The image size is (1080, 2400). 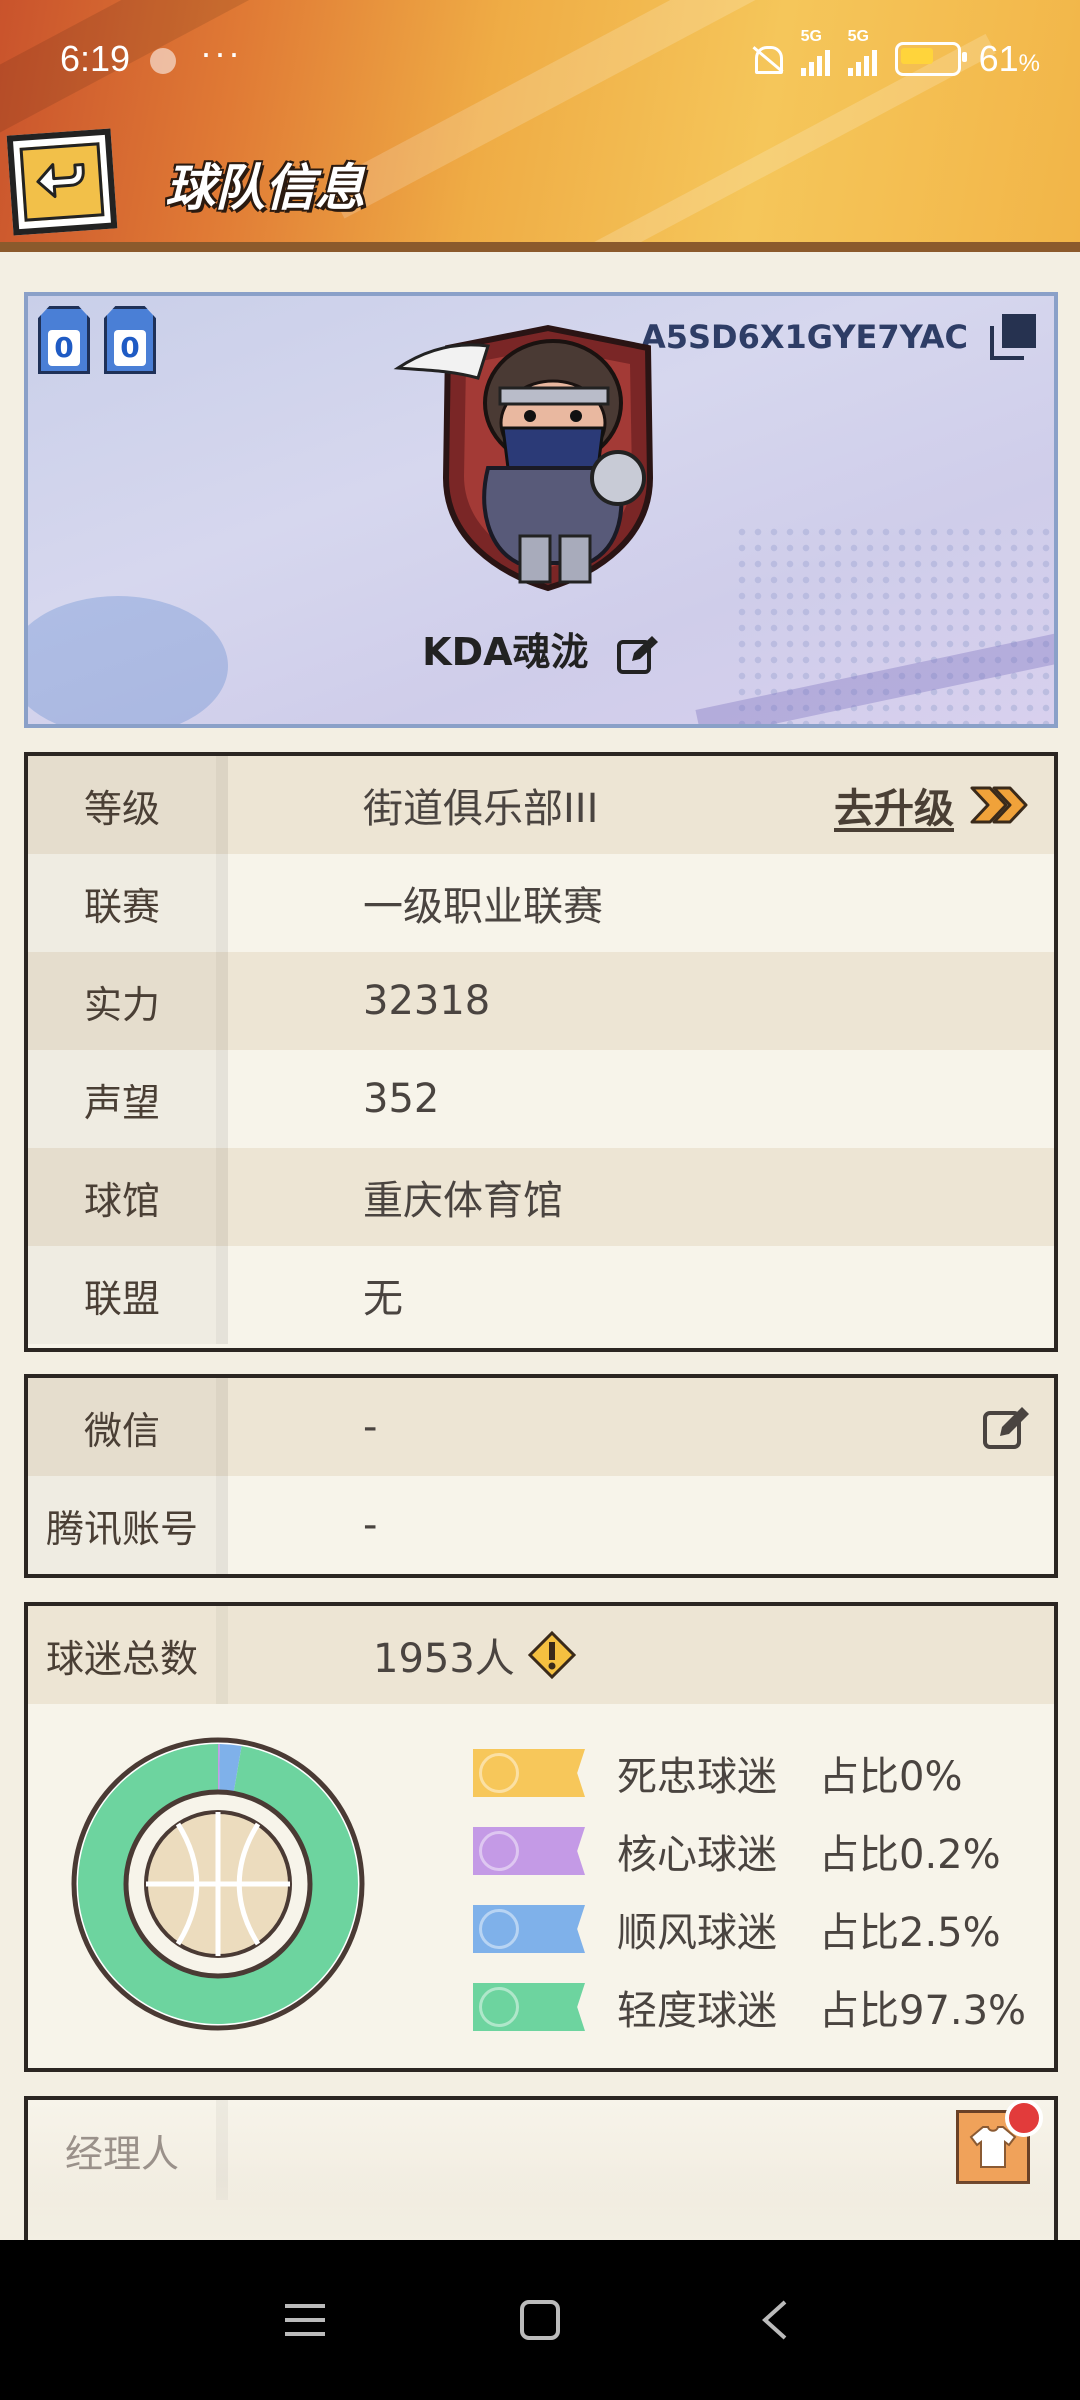 I want to click on legend-name: 死忠球迷, so click(x=697, y=1777).